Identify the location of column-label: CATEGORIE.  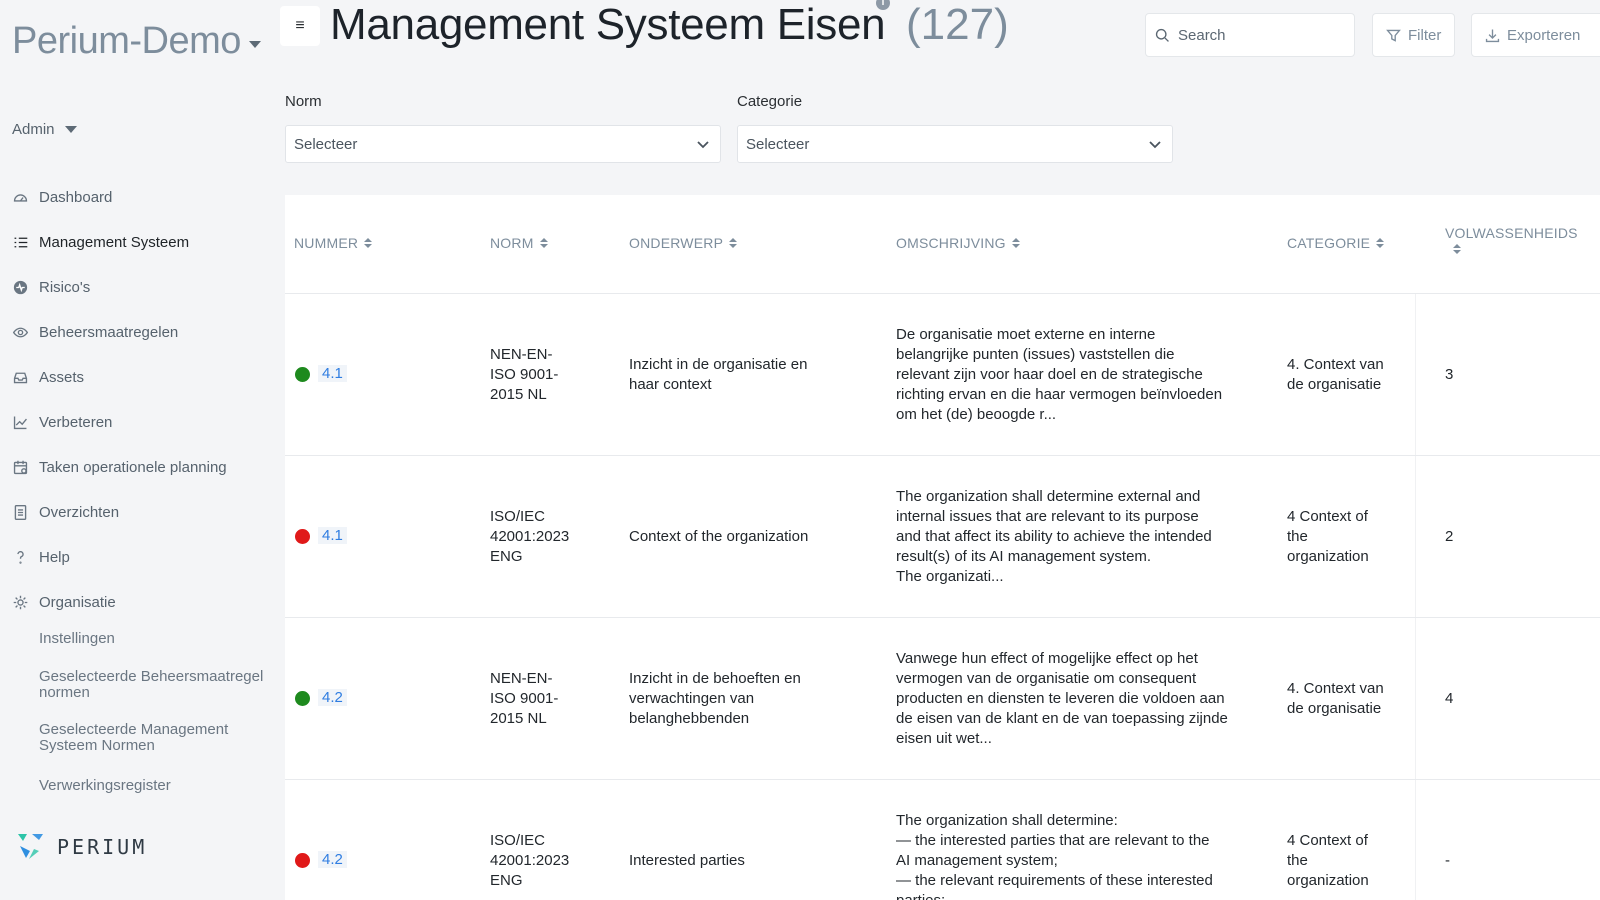
(1329, 243).